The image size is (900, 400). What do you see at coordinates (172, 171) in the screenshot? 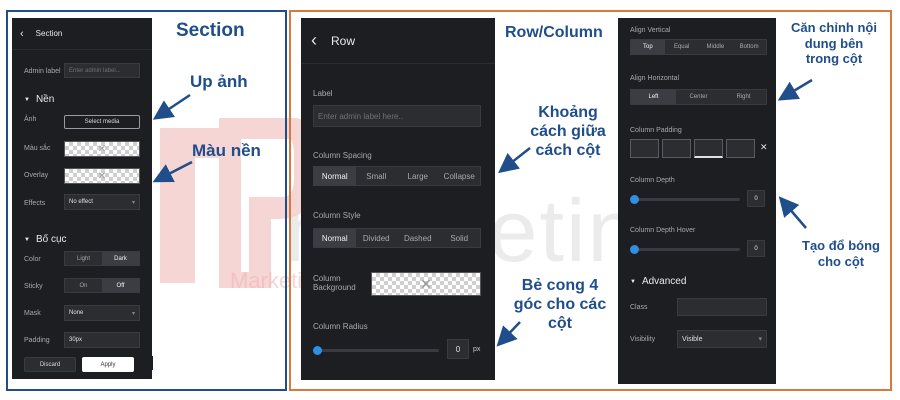
I see `background-color-arrow` at bounding box center [172, 171].